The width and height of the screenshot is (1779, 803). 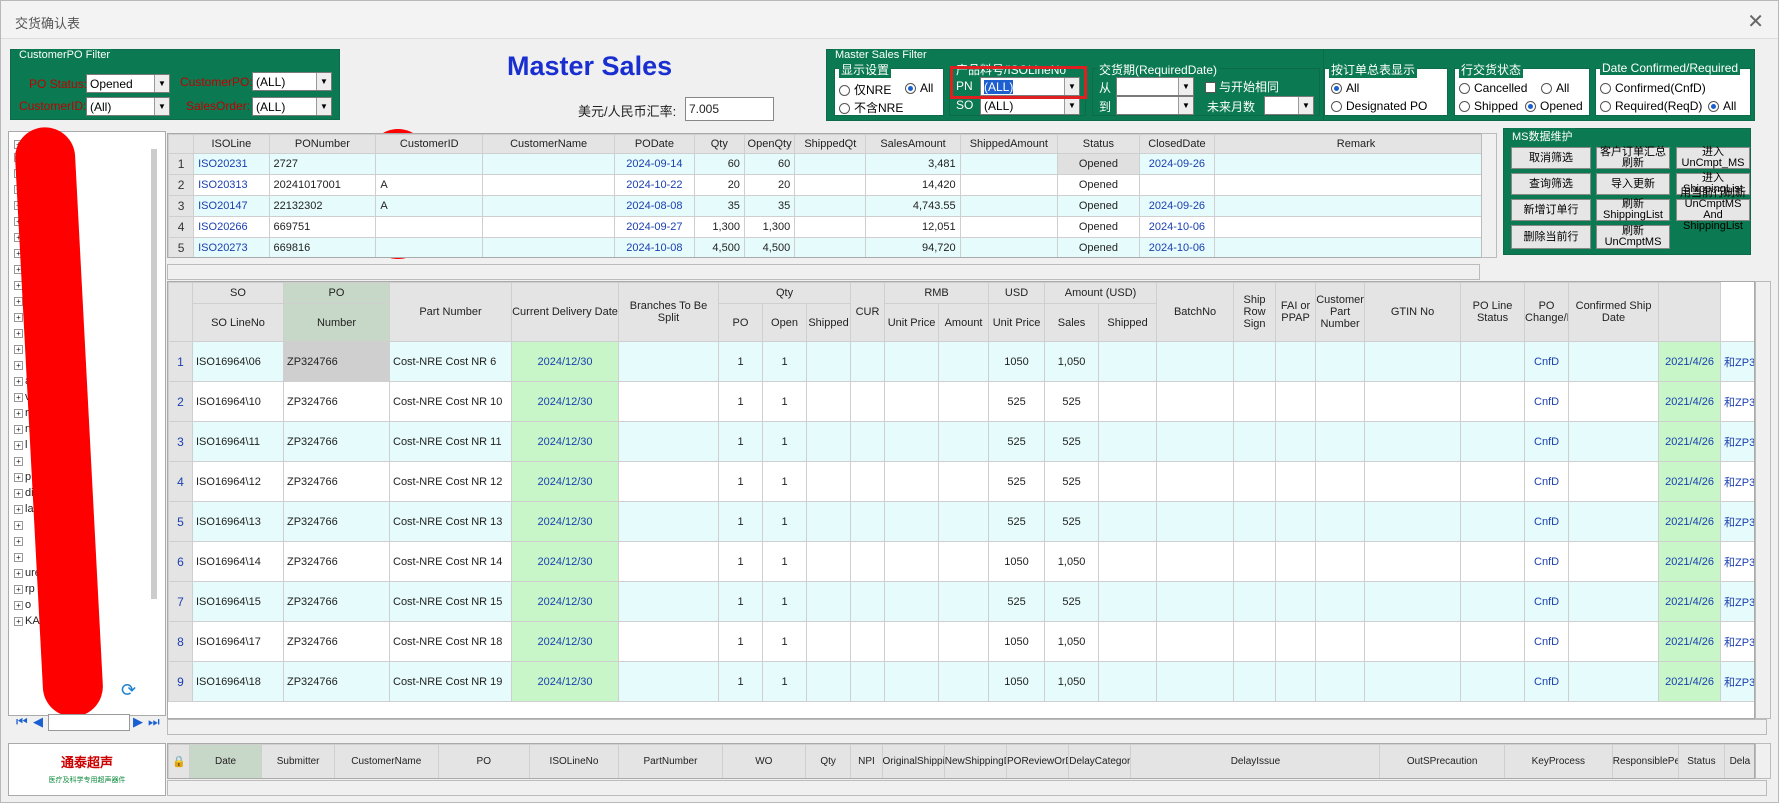 What do you see at coordinates (450, 601) in the screenshot?
I see `cell-part: Cost-NRE Cost NR 15` at bounding box center [450, 601].